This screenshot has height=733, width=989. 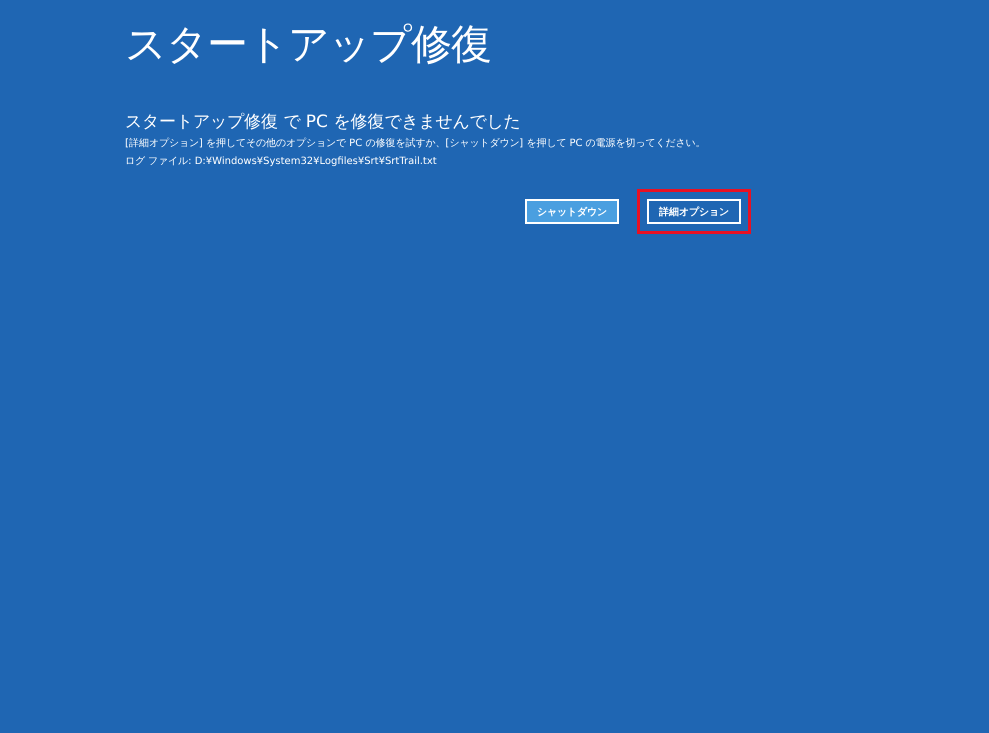 I want to click on log-file-path: ログ ファイル: D:¥Windows¥System32¥Logfiles¥Srt¥SrtTrail.txt, so click(x=281, y=162).